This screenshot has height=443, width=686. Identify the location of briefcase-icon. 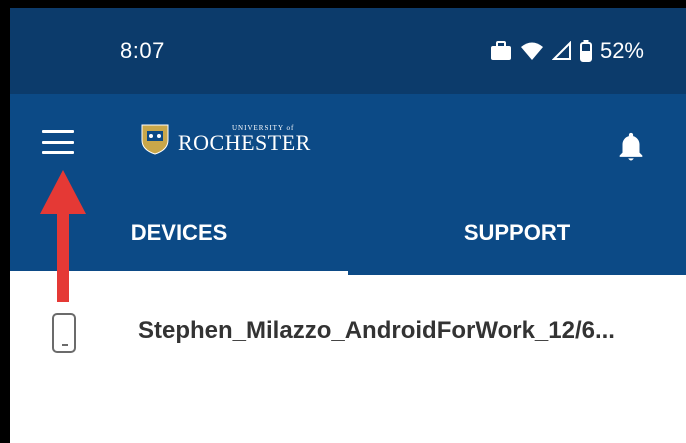
(500, 50).